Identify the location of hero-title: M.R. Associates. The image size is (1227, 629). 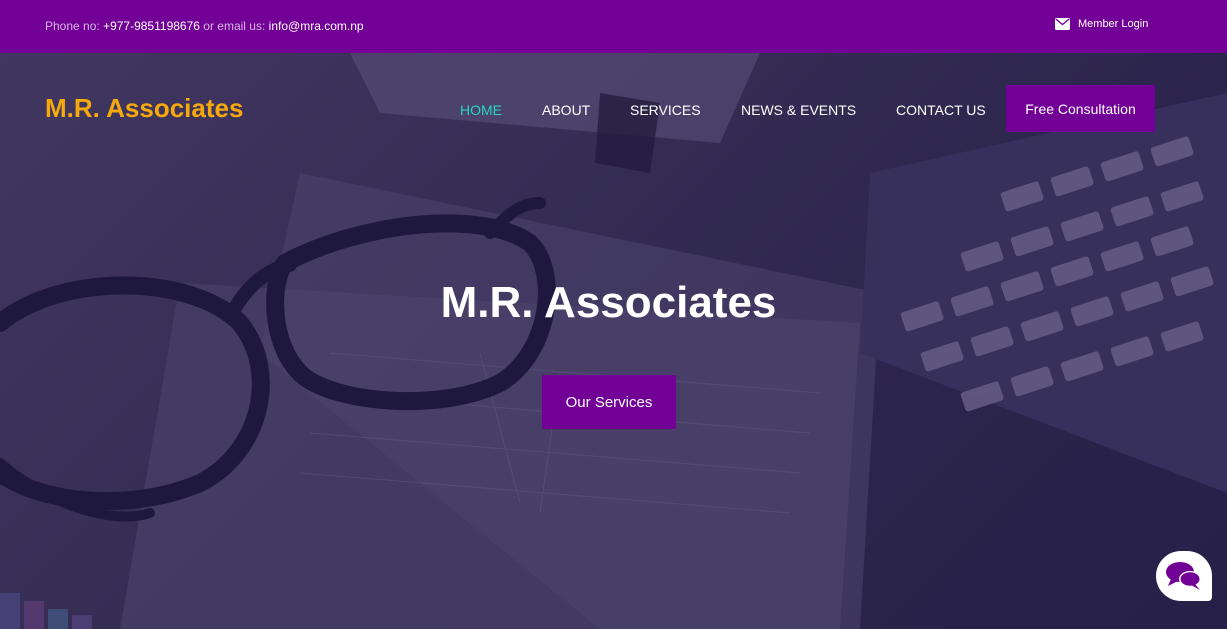
(608, 302).